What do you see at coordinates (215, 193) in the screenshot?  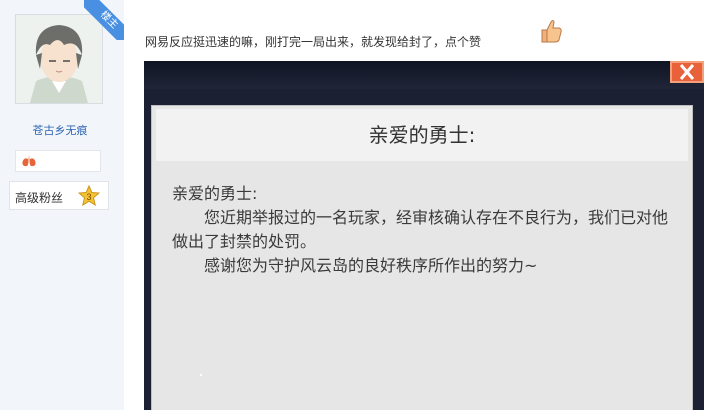 I see `dialog-greeting: 亲爱的勇士:` at bounding box center [215, 193].